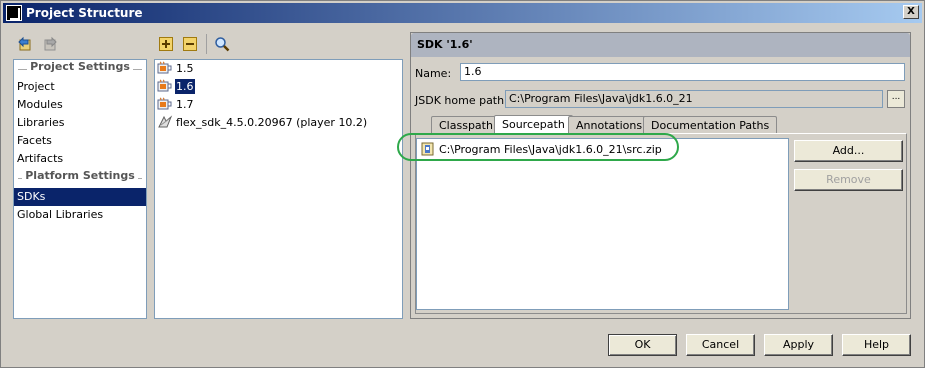 This screenshot has width=925, height=368. Describe the element at coordinates (25, 44) in the screenshot. I see `back-arrow-icon` at that location.